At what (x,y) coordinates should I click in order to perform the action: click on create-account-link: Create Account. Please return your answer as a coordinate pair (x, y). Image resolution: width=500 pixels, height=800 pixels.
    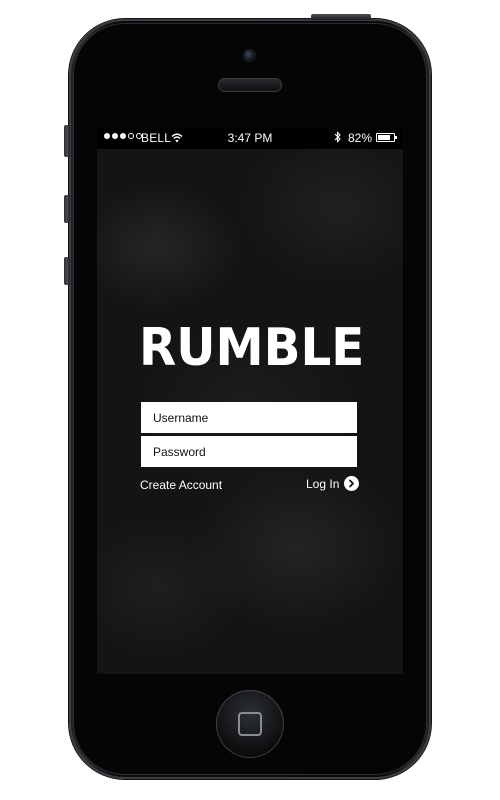
    Looking at the image, I should click on (181, 485).